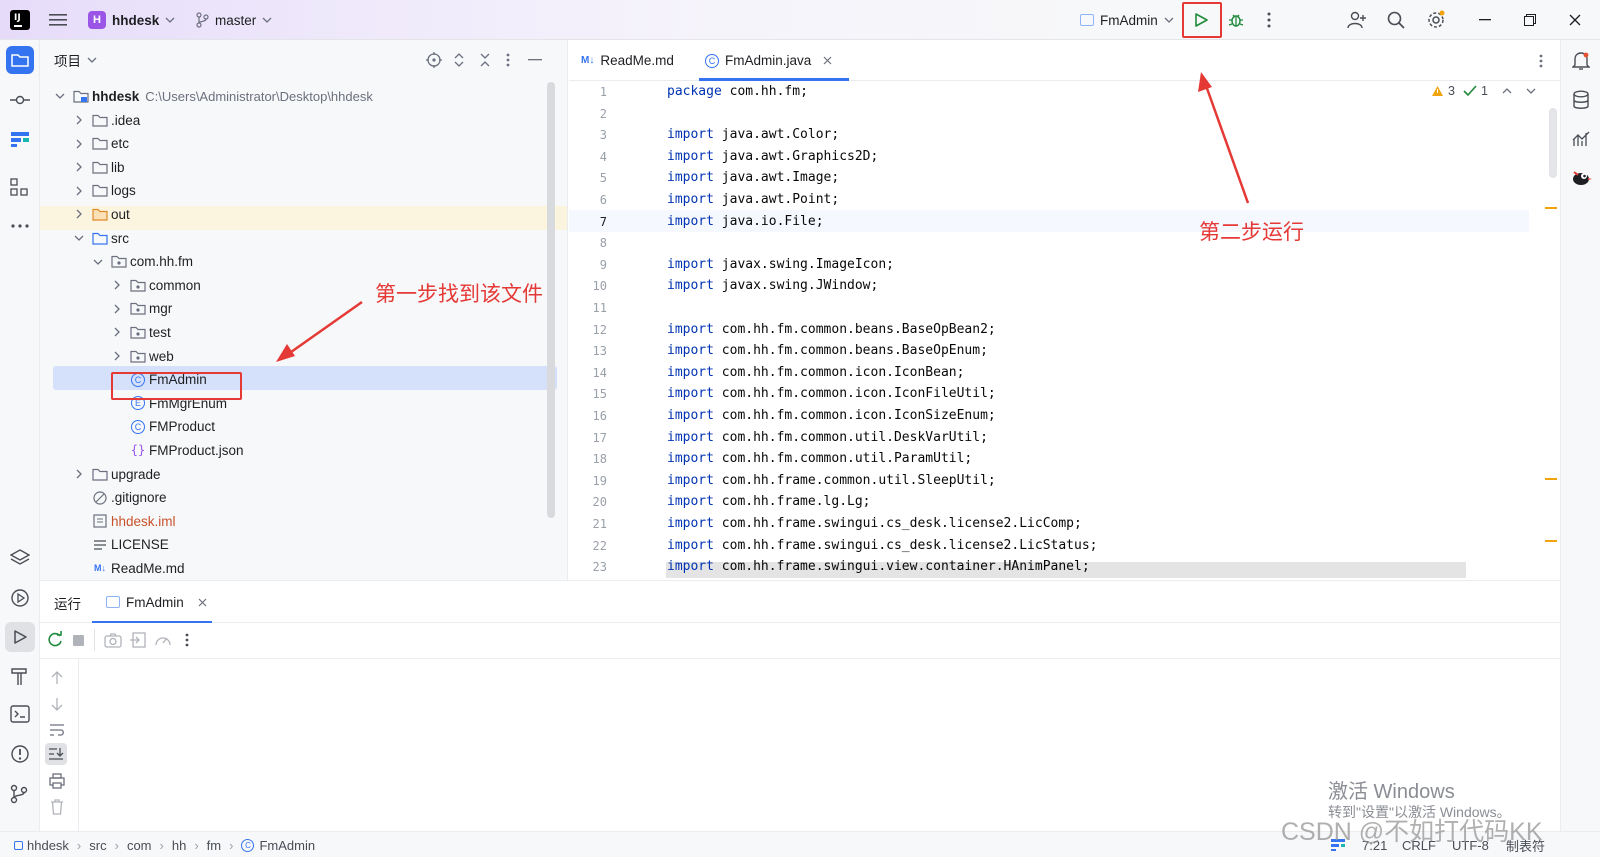 This screenshot has width=1600, height=858. What do you see at coordinates (57, 781) in the screenshot?
I see `print-icon` at bounding box center [57, 781].